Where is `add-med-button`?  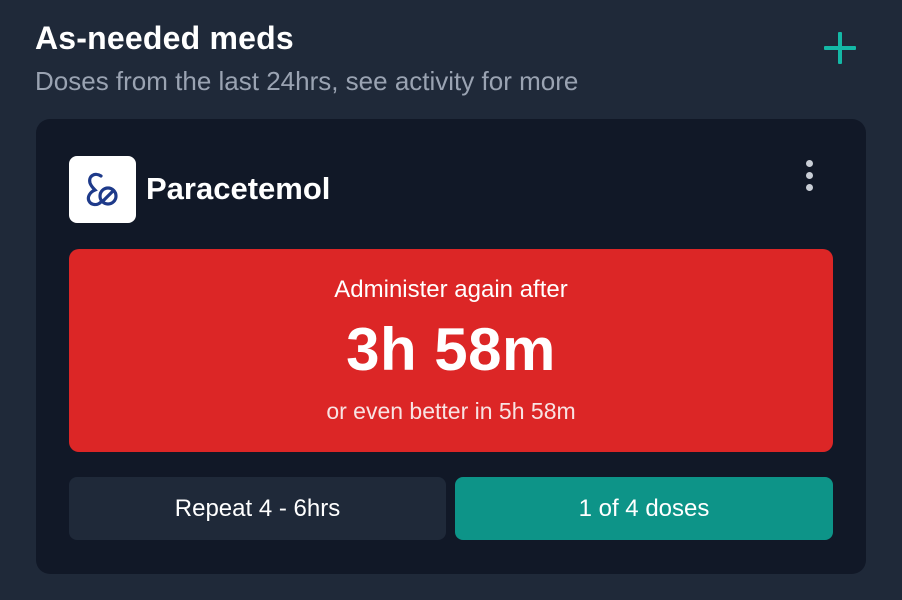 add-med-button is located at coordinates (840, 48).